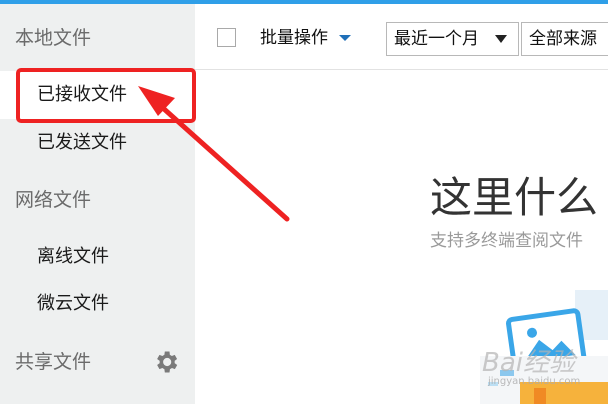 This screenshot has width=608, height=404. What do you see at coordinates (534, 381) in the screenshot?
I see `watermark-url: jingyan.baidu.com` at bounding box center [534, 381].